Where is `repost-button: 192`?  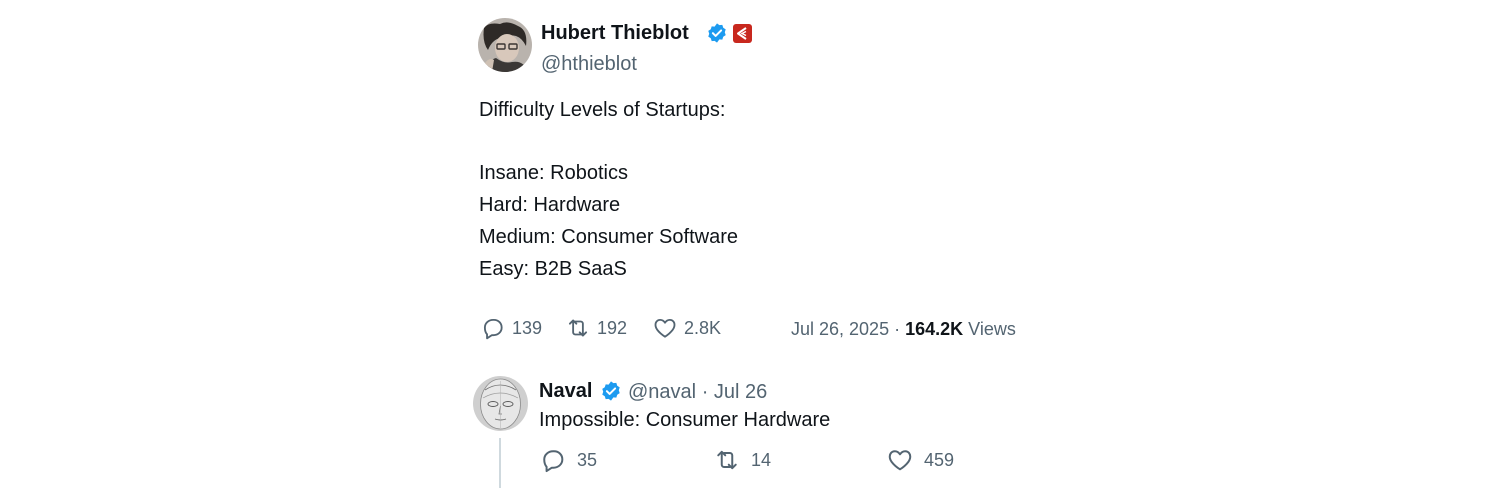 repost-button: 192 is located at coordinates (596, 328).